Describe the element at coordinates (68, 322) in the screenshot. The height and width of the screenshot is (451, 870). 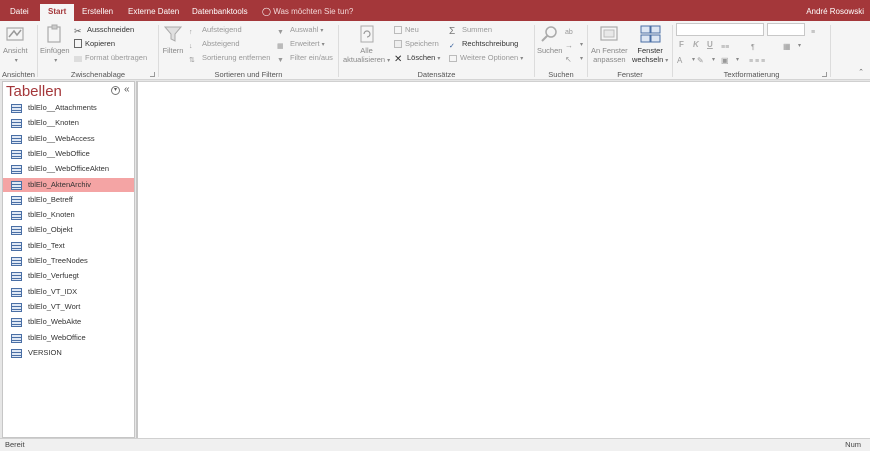
I see `nav-item-table: tblElo_WebAkte` at that location.